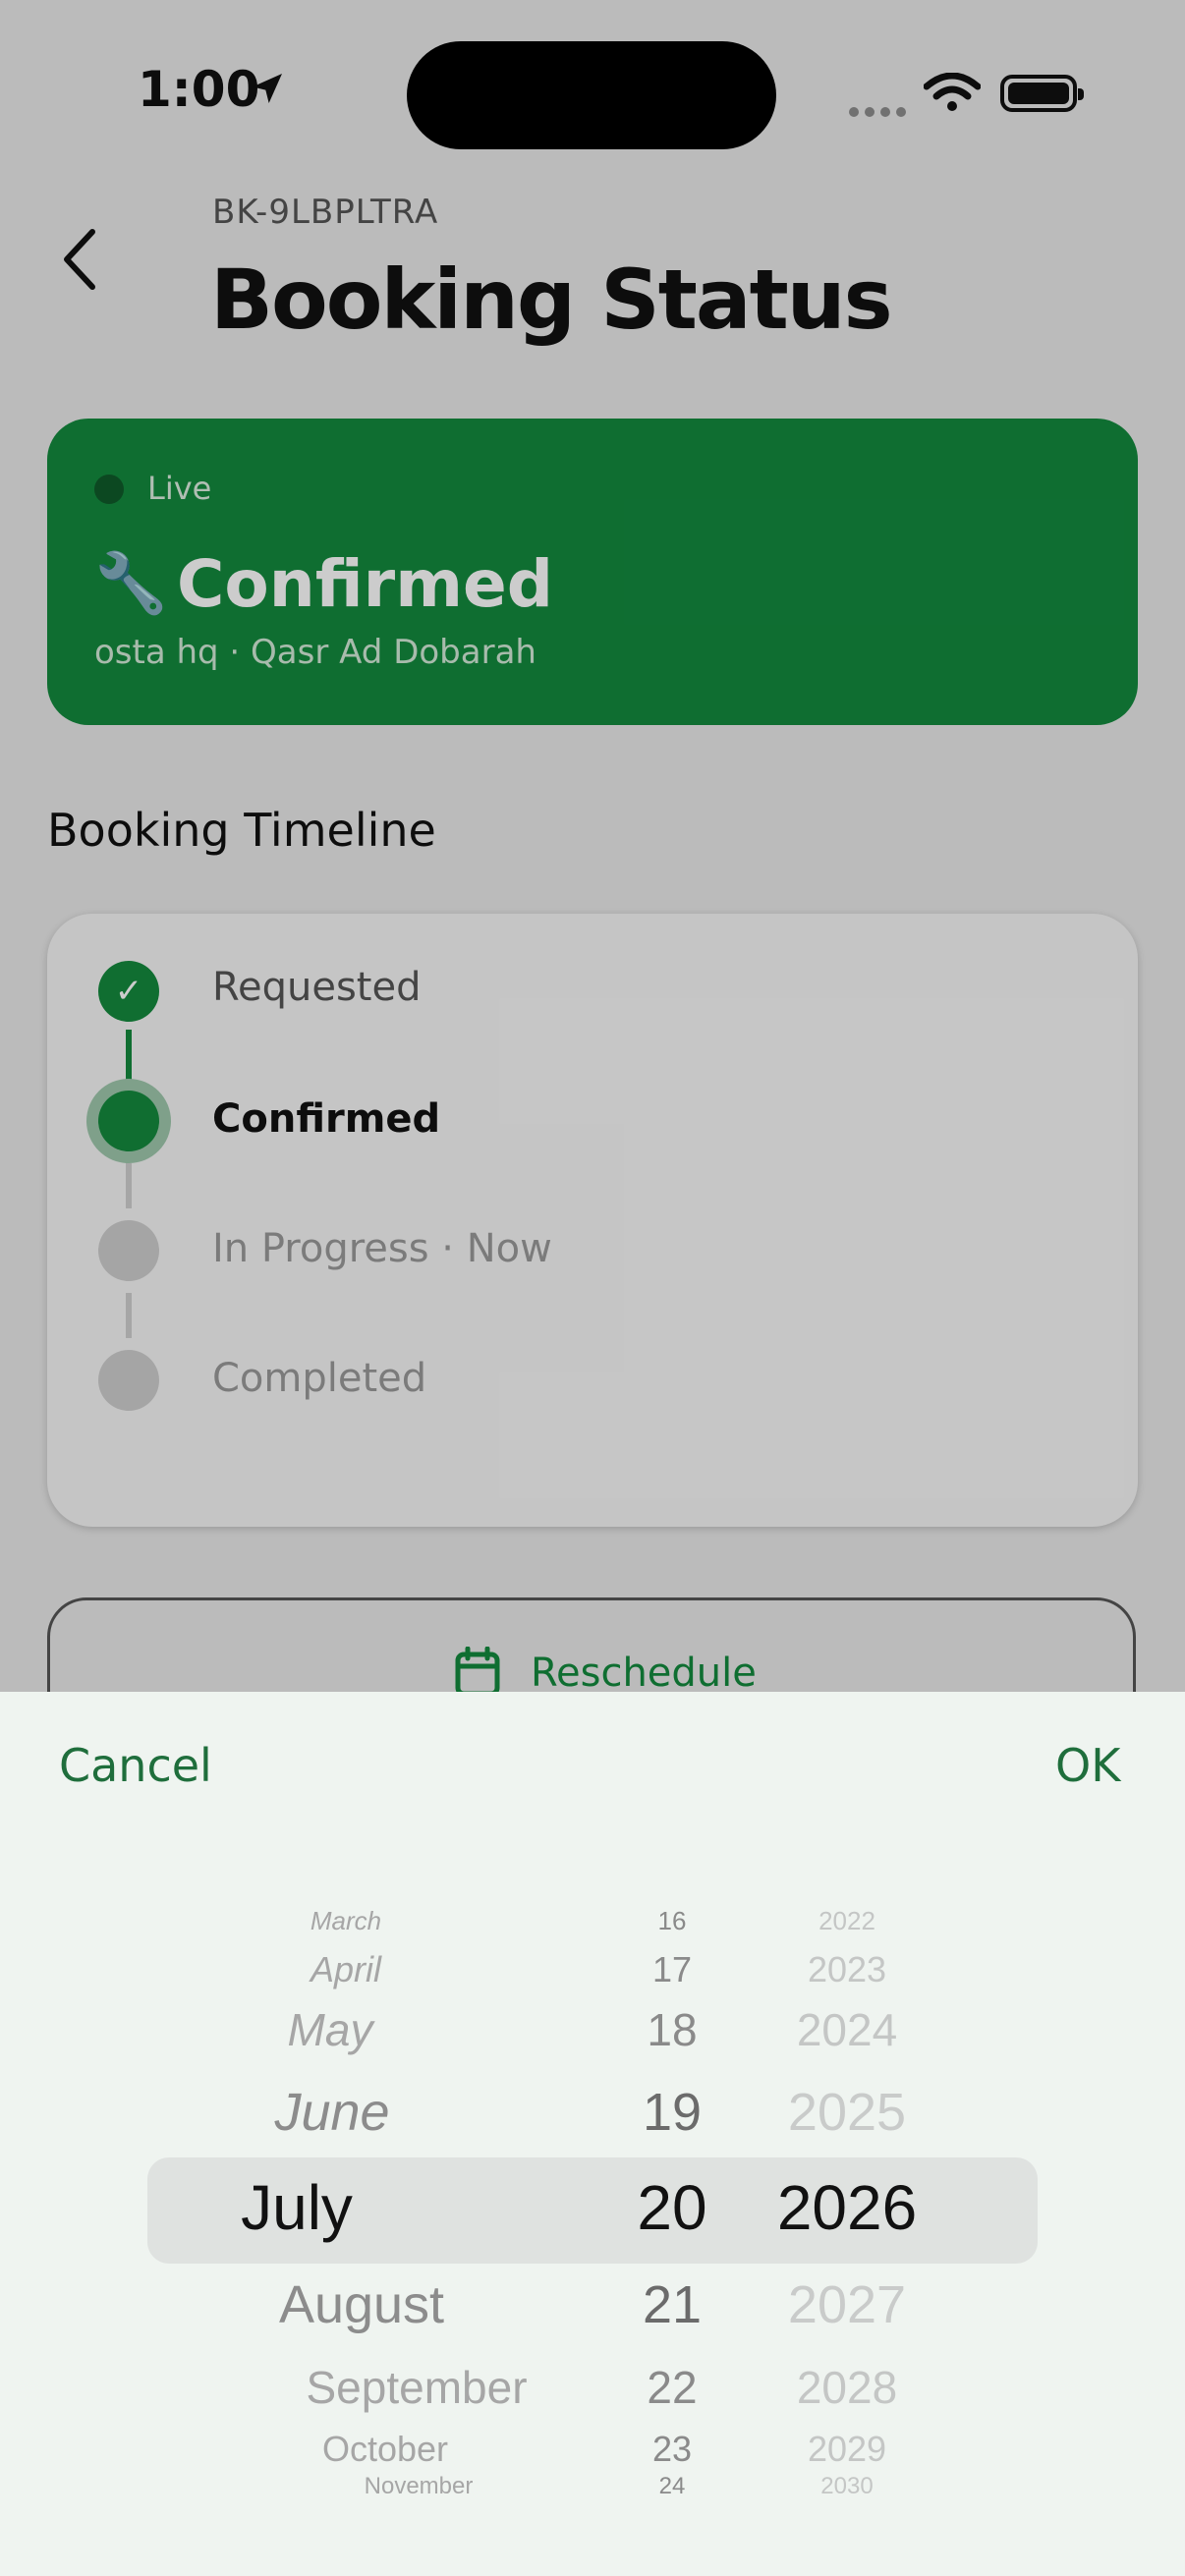  What do you see at coordinates (847, 2387) in the screenshot?
I see `picker-year-option: 2028` at bounding box center [847, 2387].